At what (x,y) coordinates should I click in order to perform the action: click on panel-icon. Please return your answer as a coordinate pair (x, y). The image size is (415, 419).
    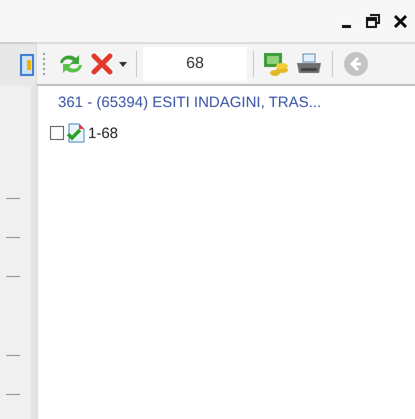
    Looking at the image, I should click on (27, 65).